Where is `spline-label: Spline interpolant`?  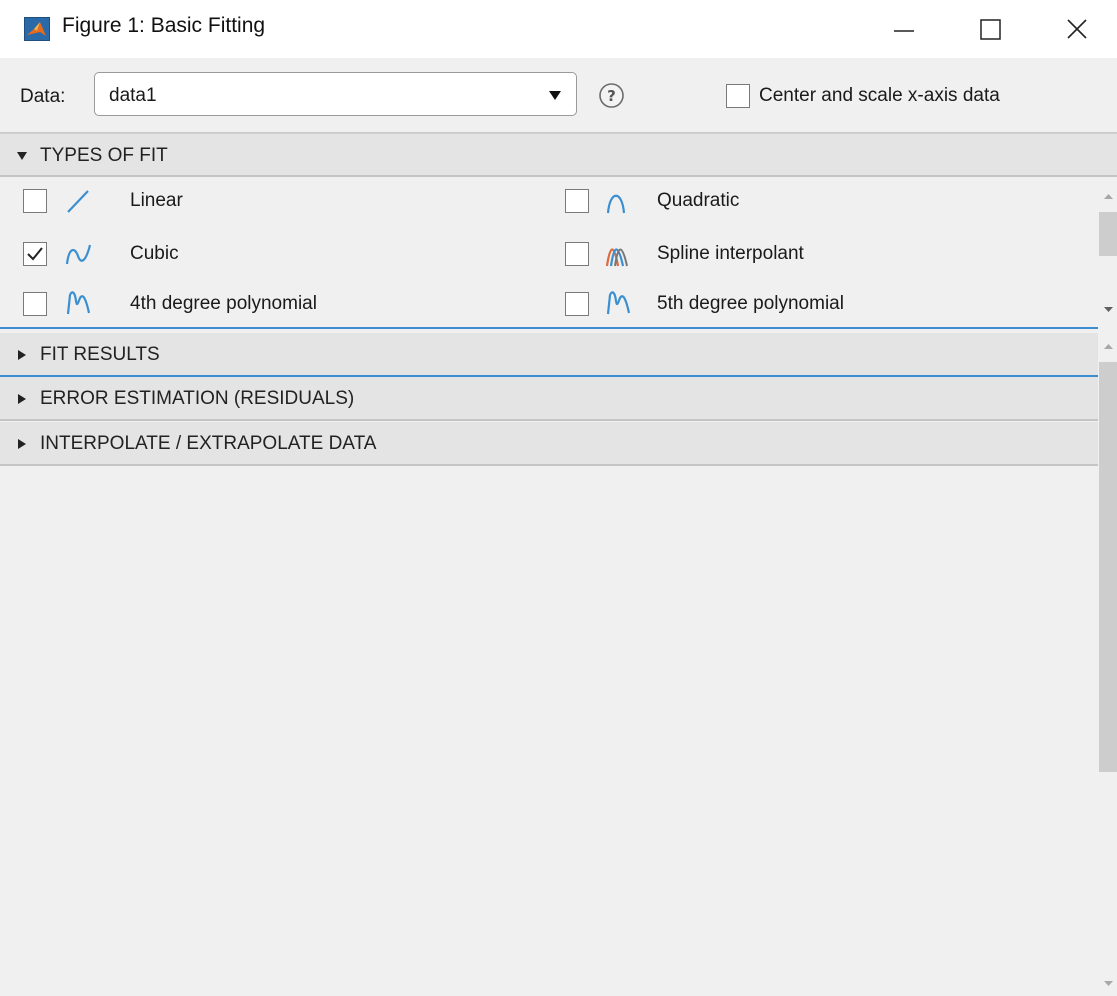 spline-label: Spline interpolant is located at coordinates (730, 253).